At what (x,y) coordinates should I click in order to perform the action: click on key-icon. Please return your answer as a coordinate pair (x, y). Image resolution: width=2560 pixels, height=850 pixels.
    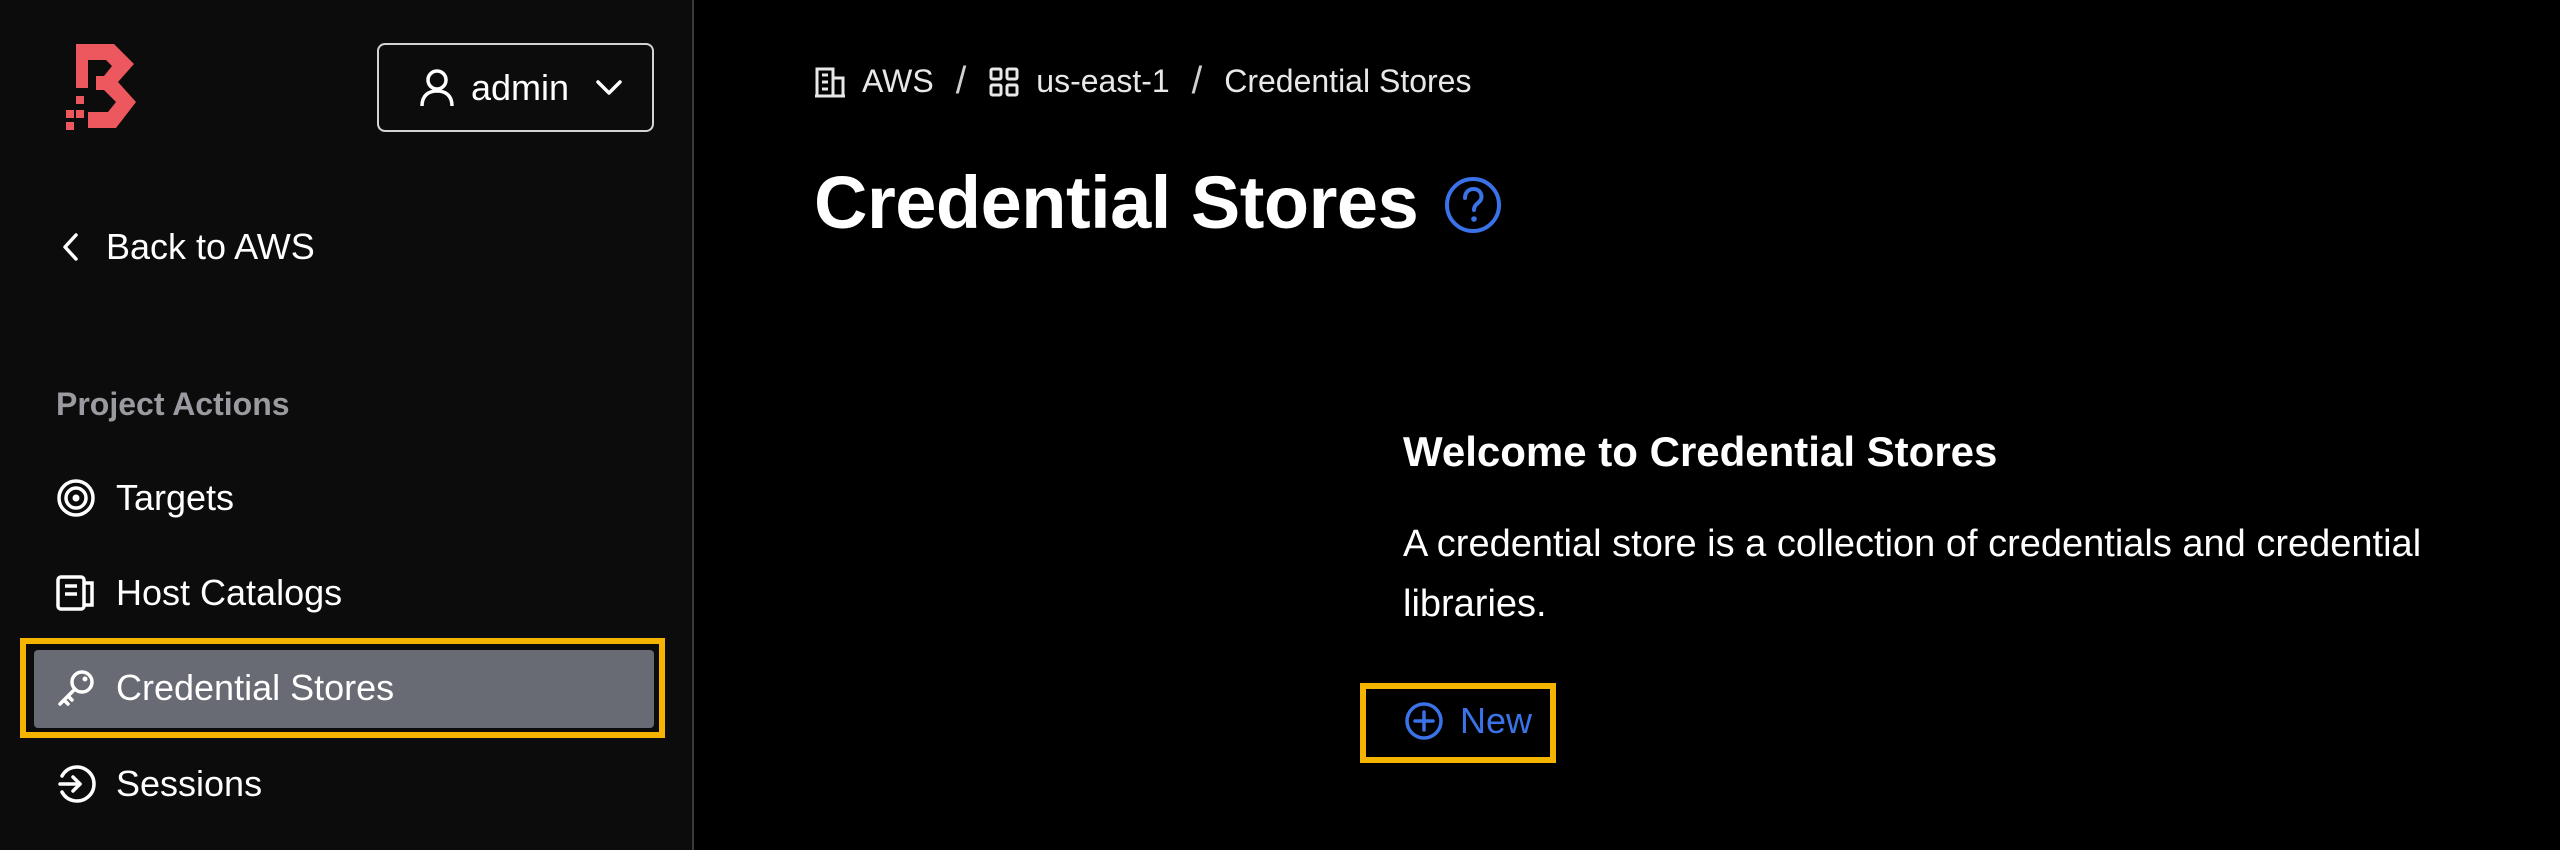
    Looking at the image, I should click on (76, 688).